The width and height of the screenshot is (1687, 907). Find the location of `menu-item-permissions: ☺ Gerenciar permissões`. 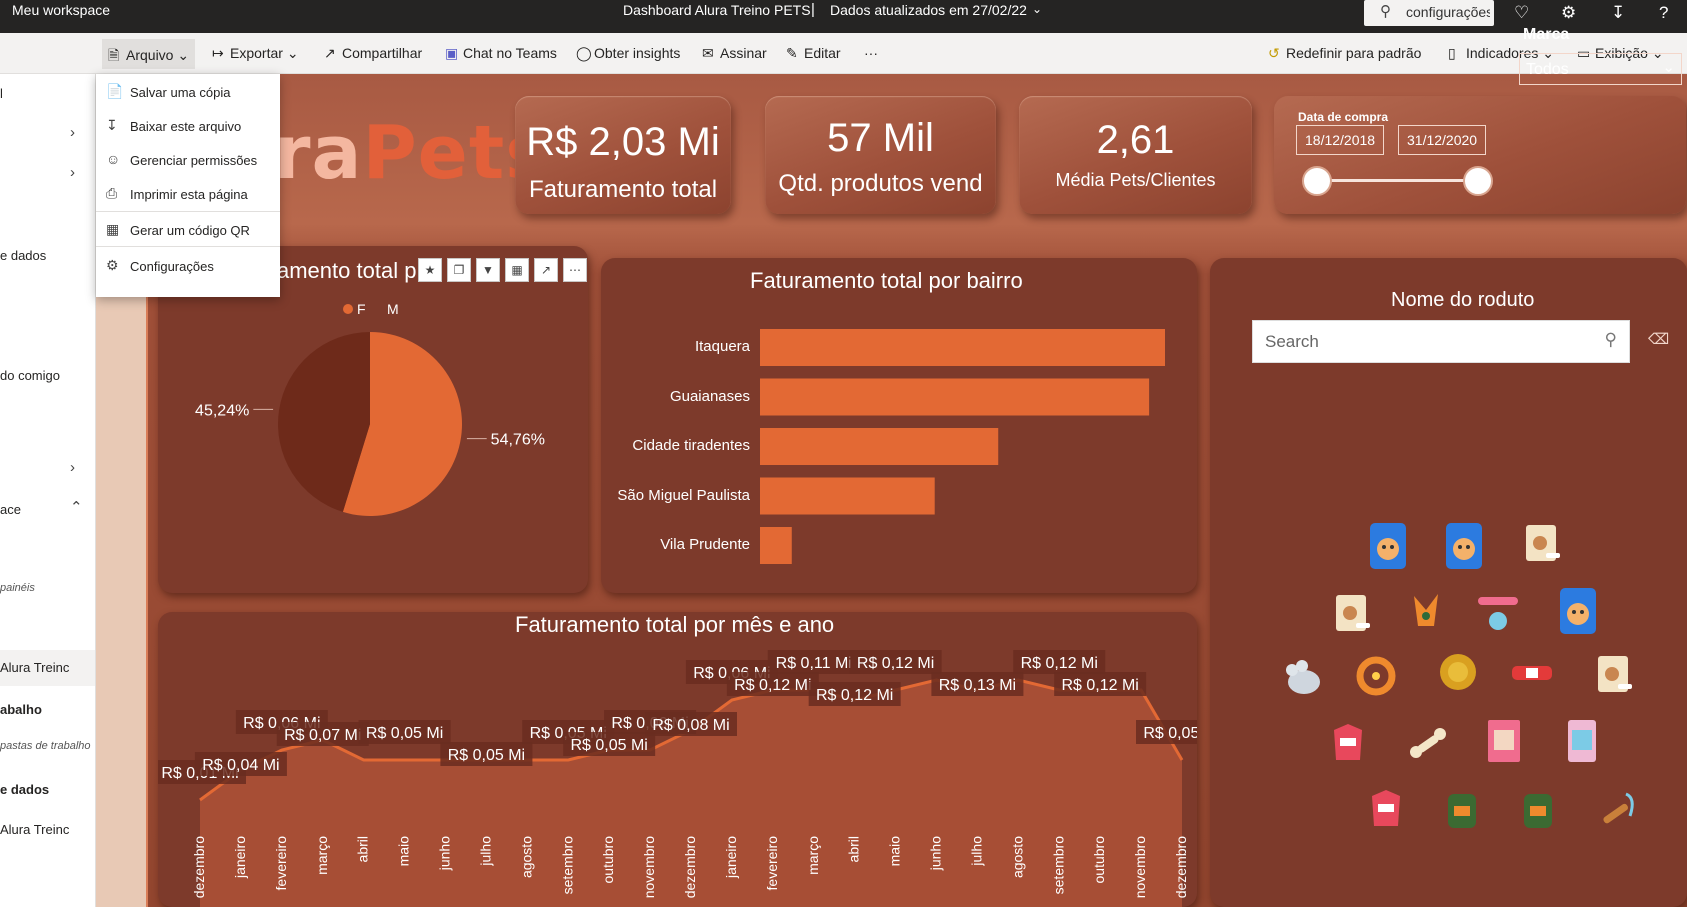

menu-item-permissions: ☺ Gerenciar permissões is located at coordinates (188, 159).